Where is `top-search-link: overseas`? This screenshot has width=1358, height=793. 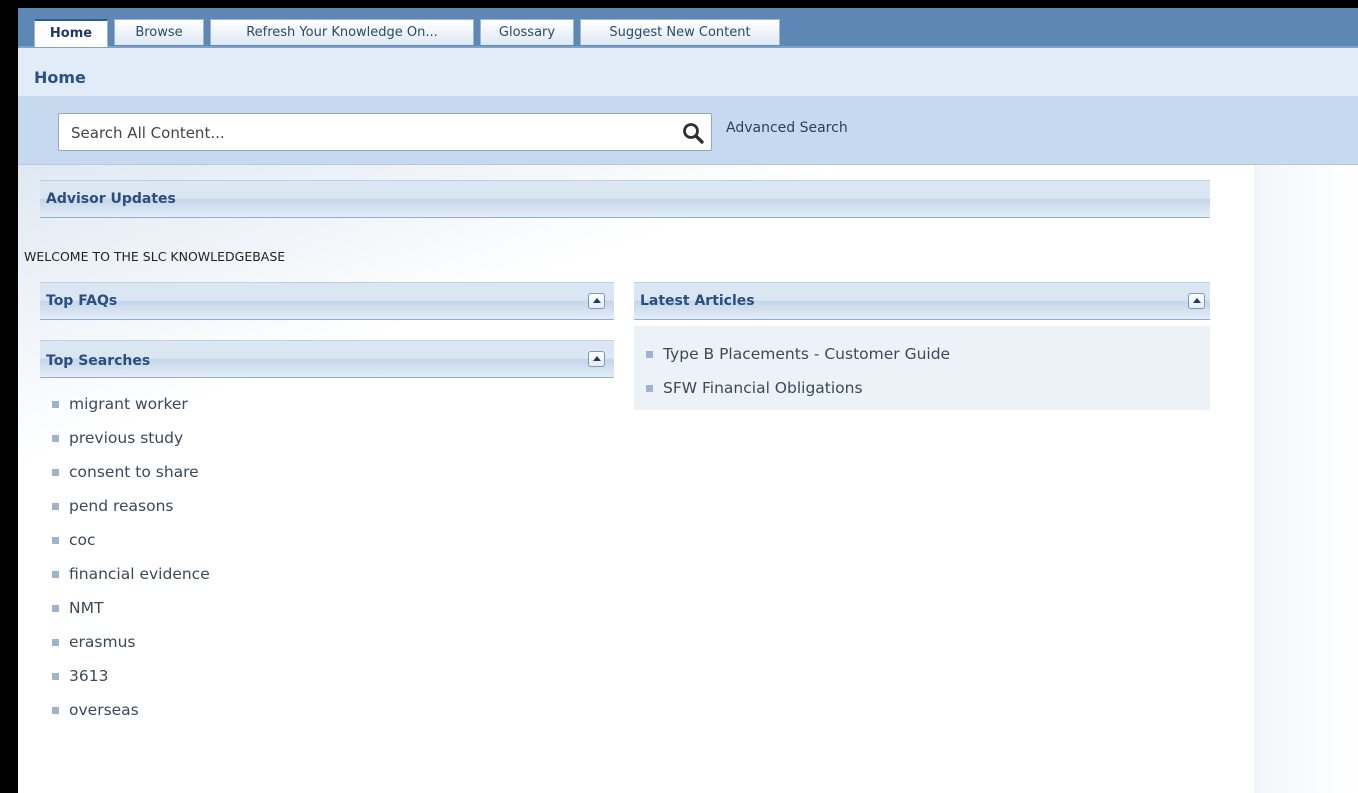 top-search-link: overseas is located at coordinates (104, 710).